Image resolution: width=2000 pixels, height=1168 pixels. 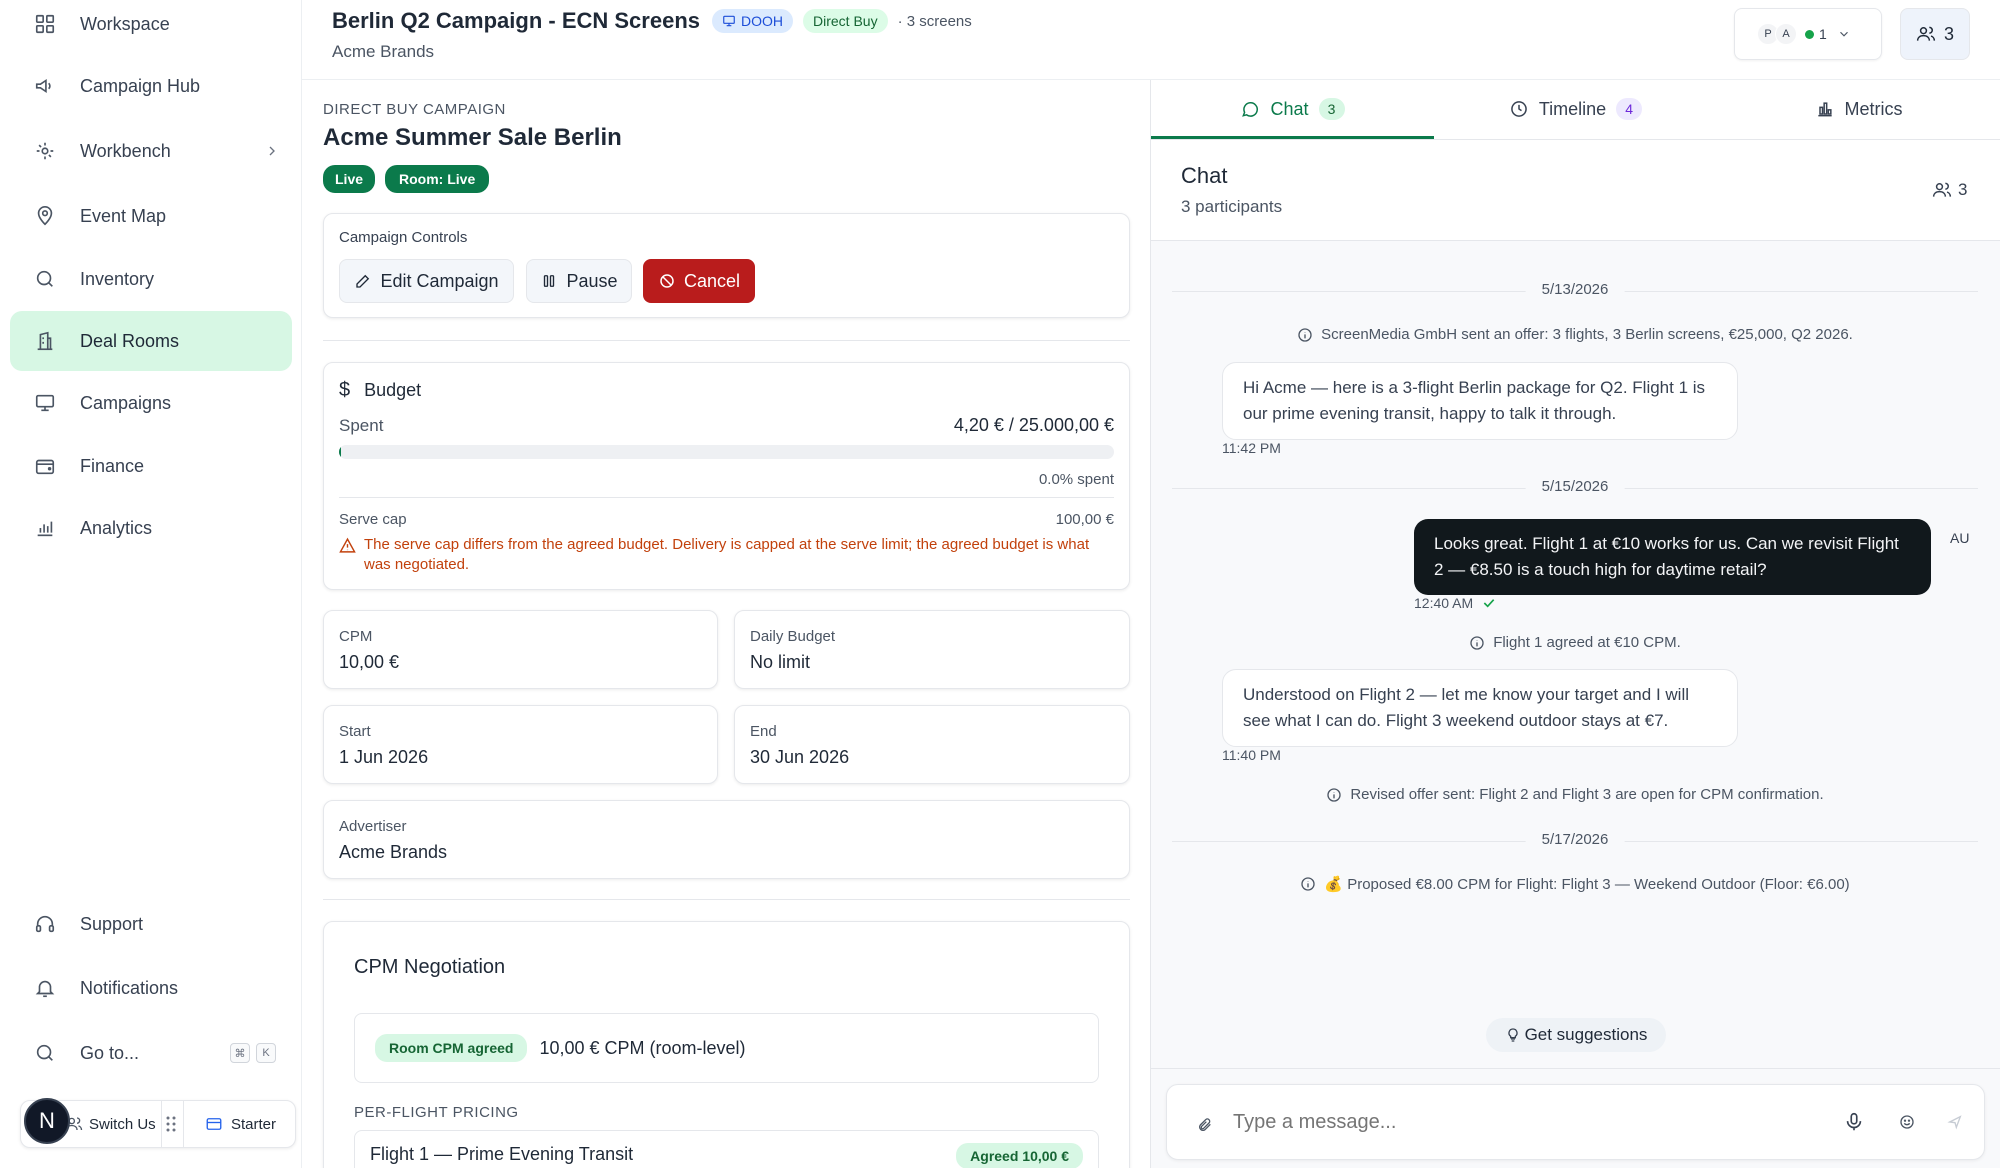 What do you see at coordinates (45, 467) in the screenshot?
I see `wallet-icon` at bounding box center [45, 467].